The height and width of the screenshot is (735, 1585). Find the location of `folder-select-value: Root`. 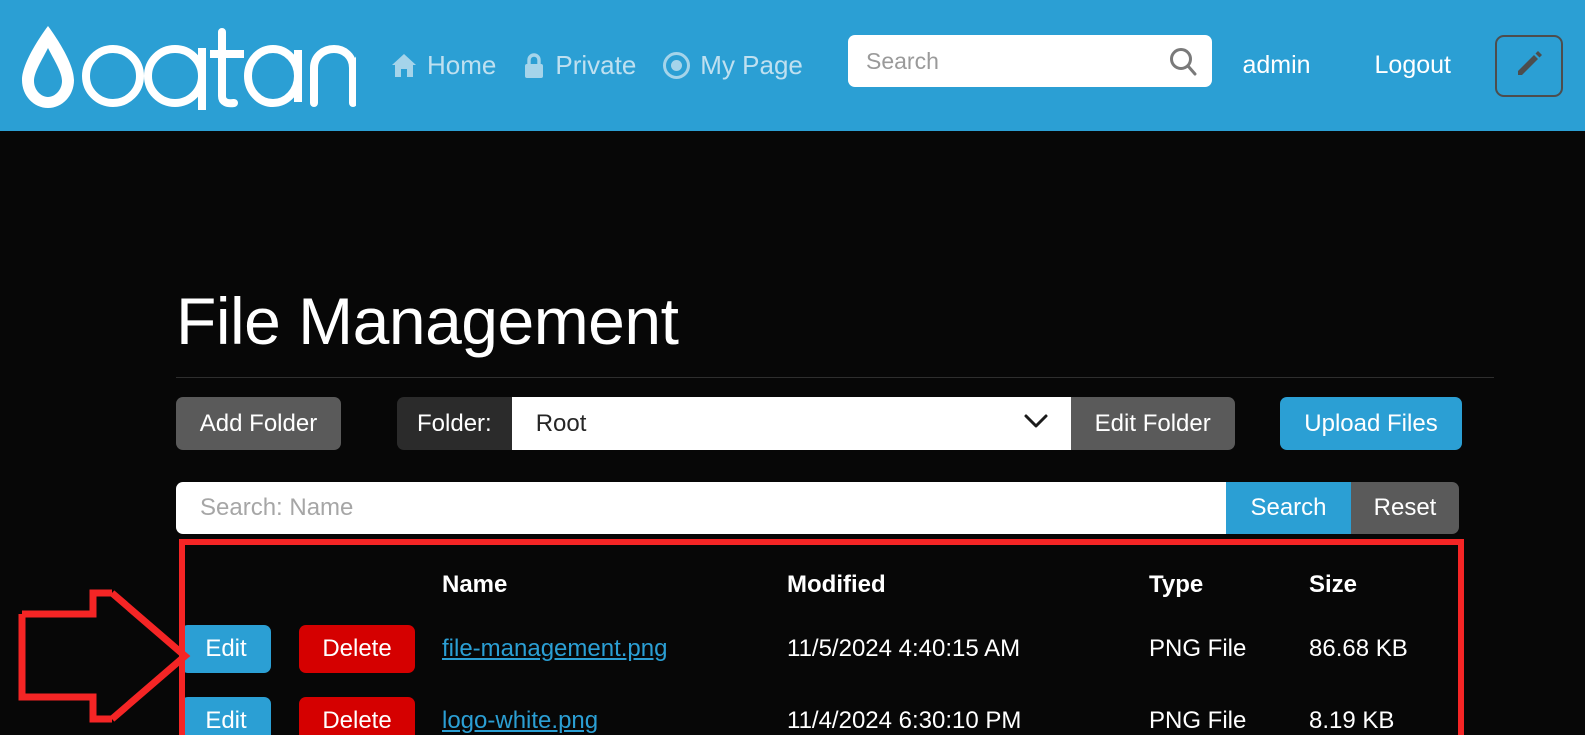

folder-select-value: Root is located at coordinates (561, 423).